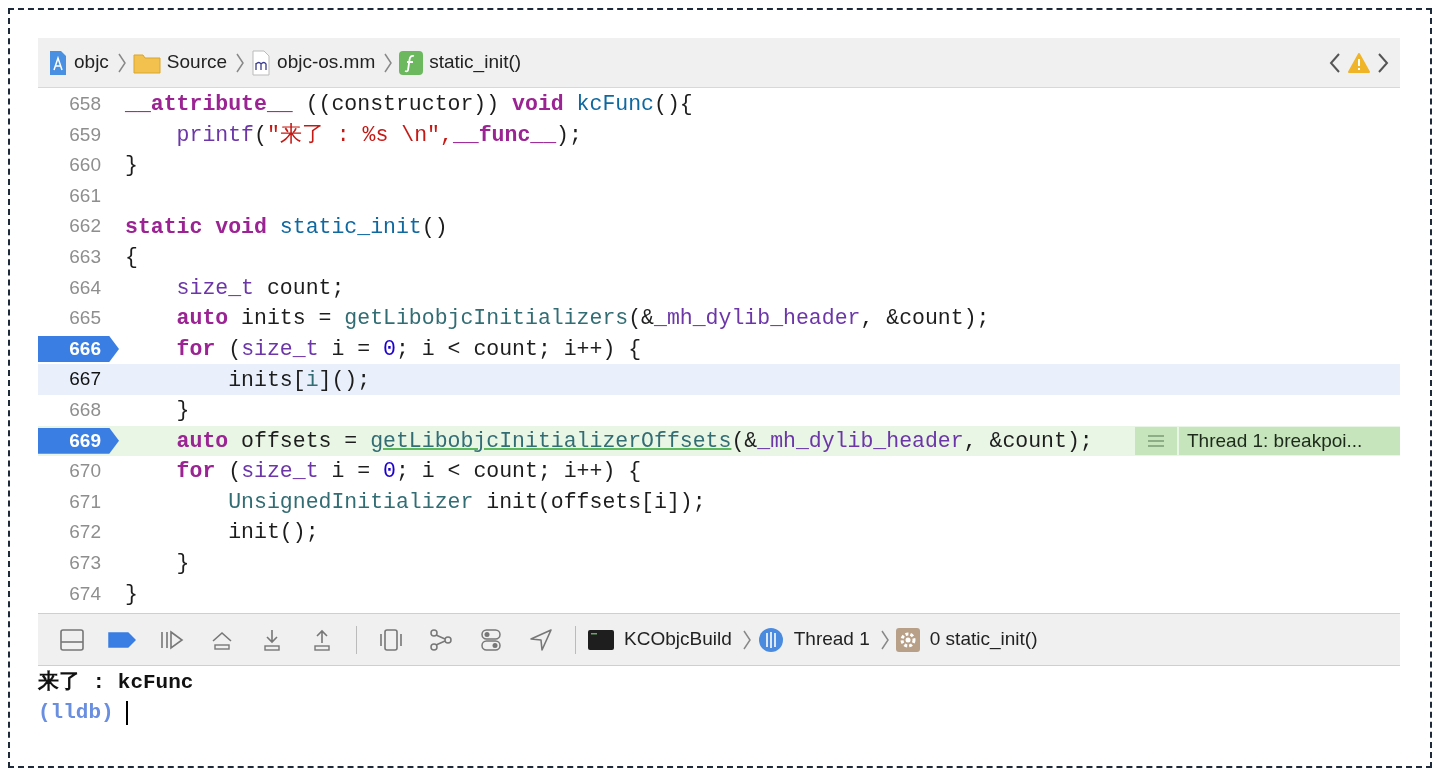  What do you see at coordinates (770, 639) in the screenshot?
I see `thread-icon` at bounding box center [770, 639].